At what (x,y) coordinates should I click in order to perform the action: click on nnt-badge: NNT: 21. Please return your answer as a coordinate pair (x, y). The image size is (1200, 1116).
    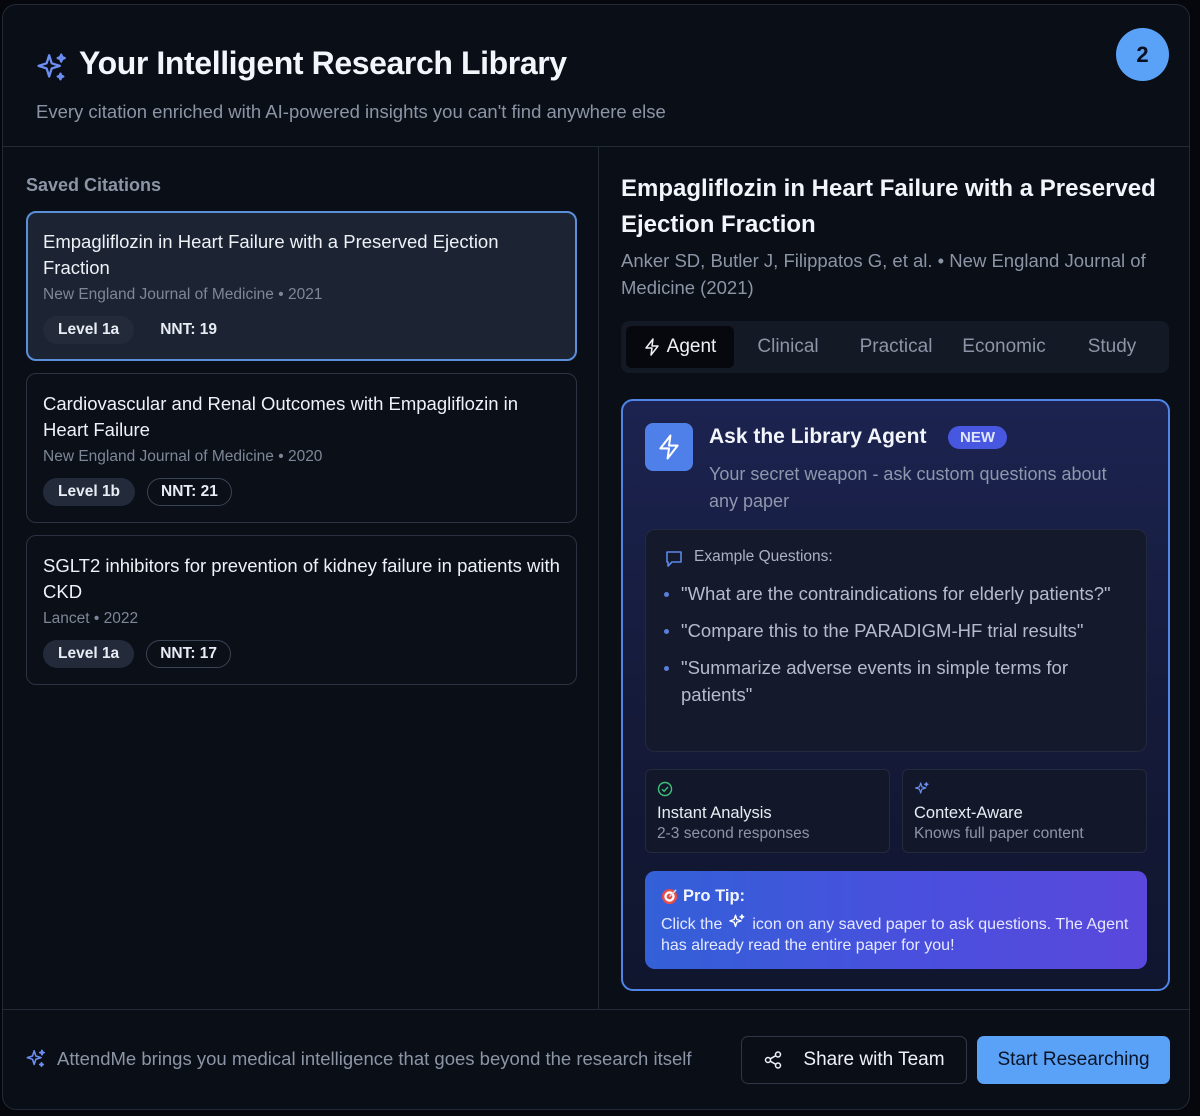
    Looking at the image, I should click on (189, 492).